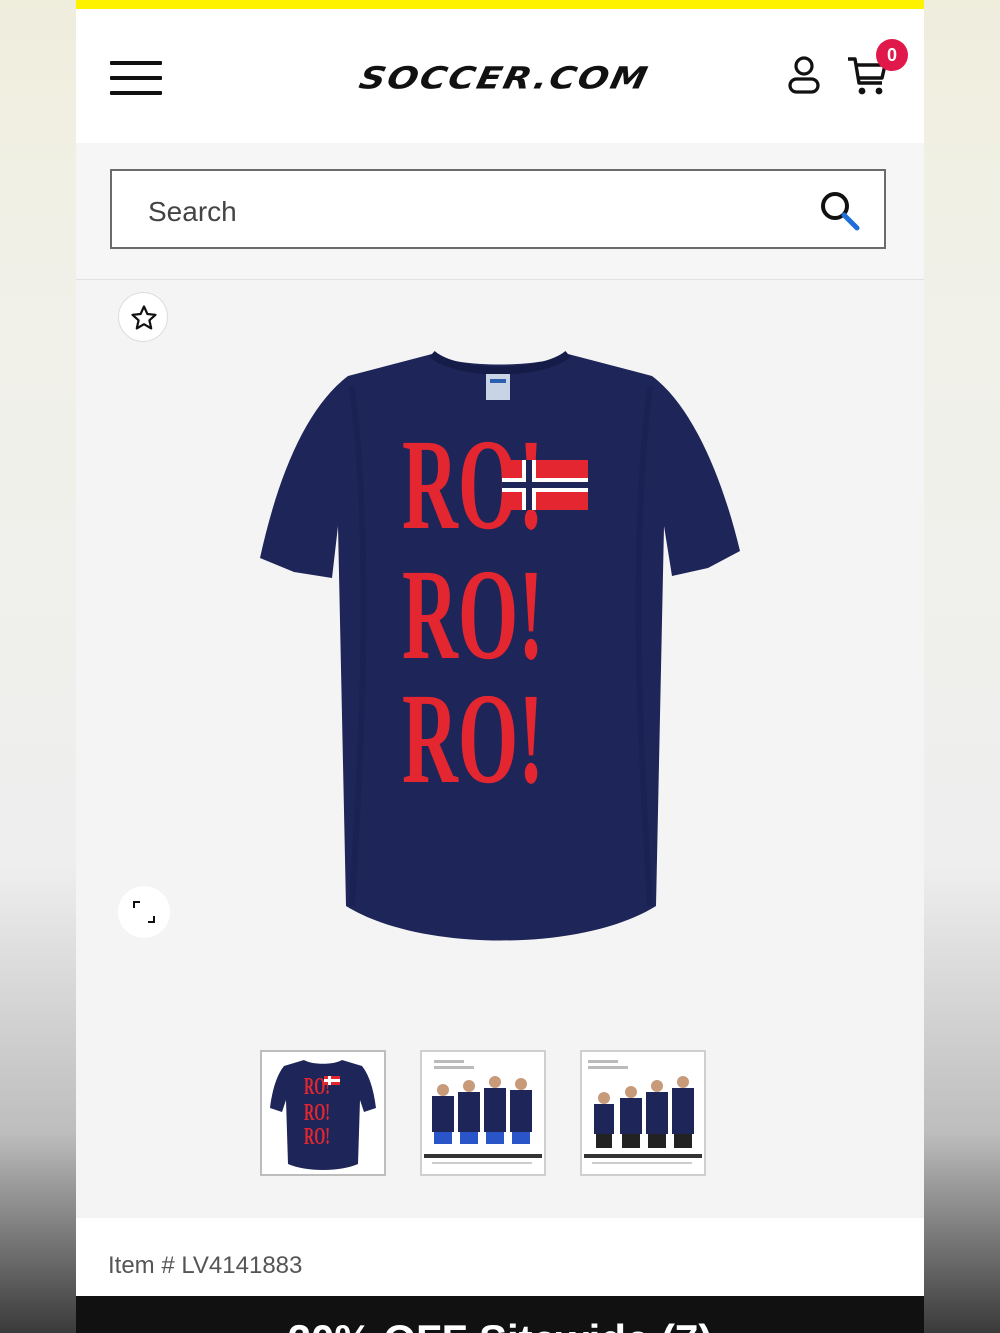 The image size is (1000, 1333). I want to click on backdrop-right, so click(962, 666).